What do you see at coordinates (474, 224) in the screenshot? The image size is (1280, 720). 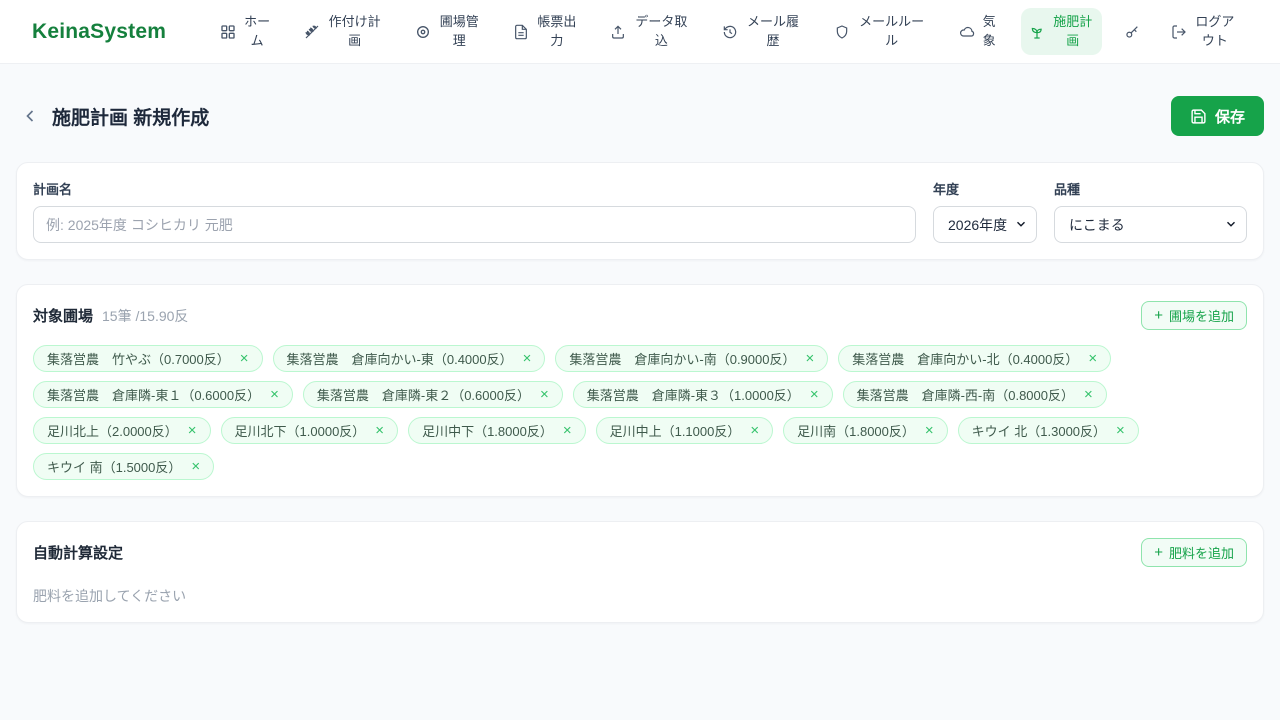 I see `plan-name-input` at bounding box center [474, 224].